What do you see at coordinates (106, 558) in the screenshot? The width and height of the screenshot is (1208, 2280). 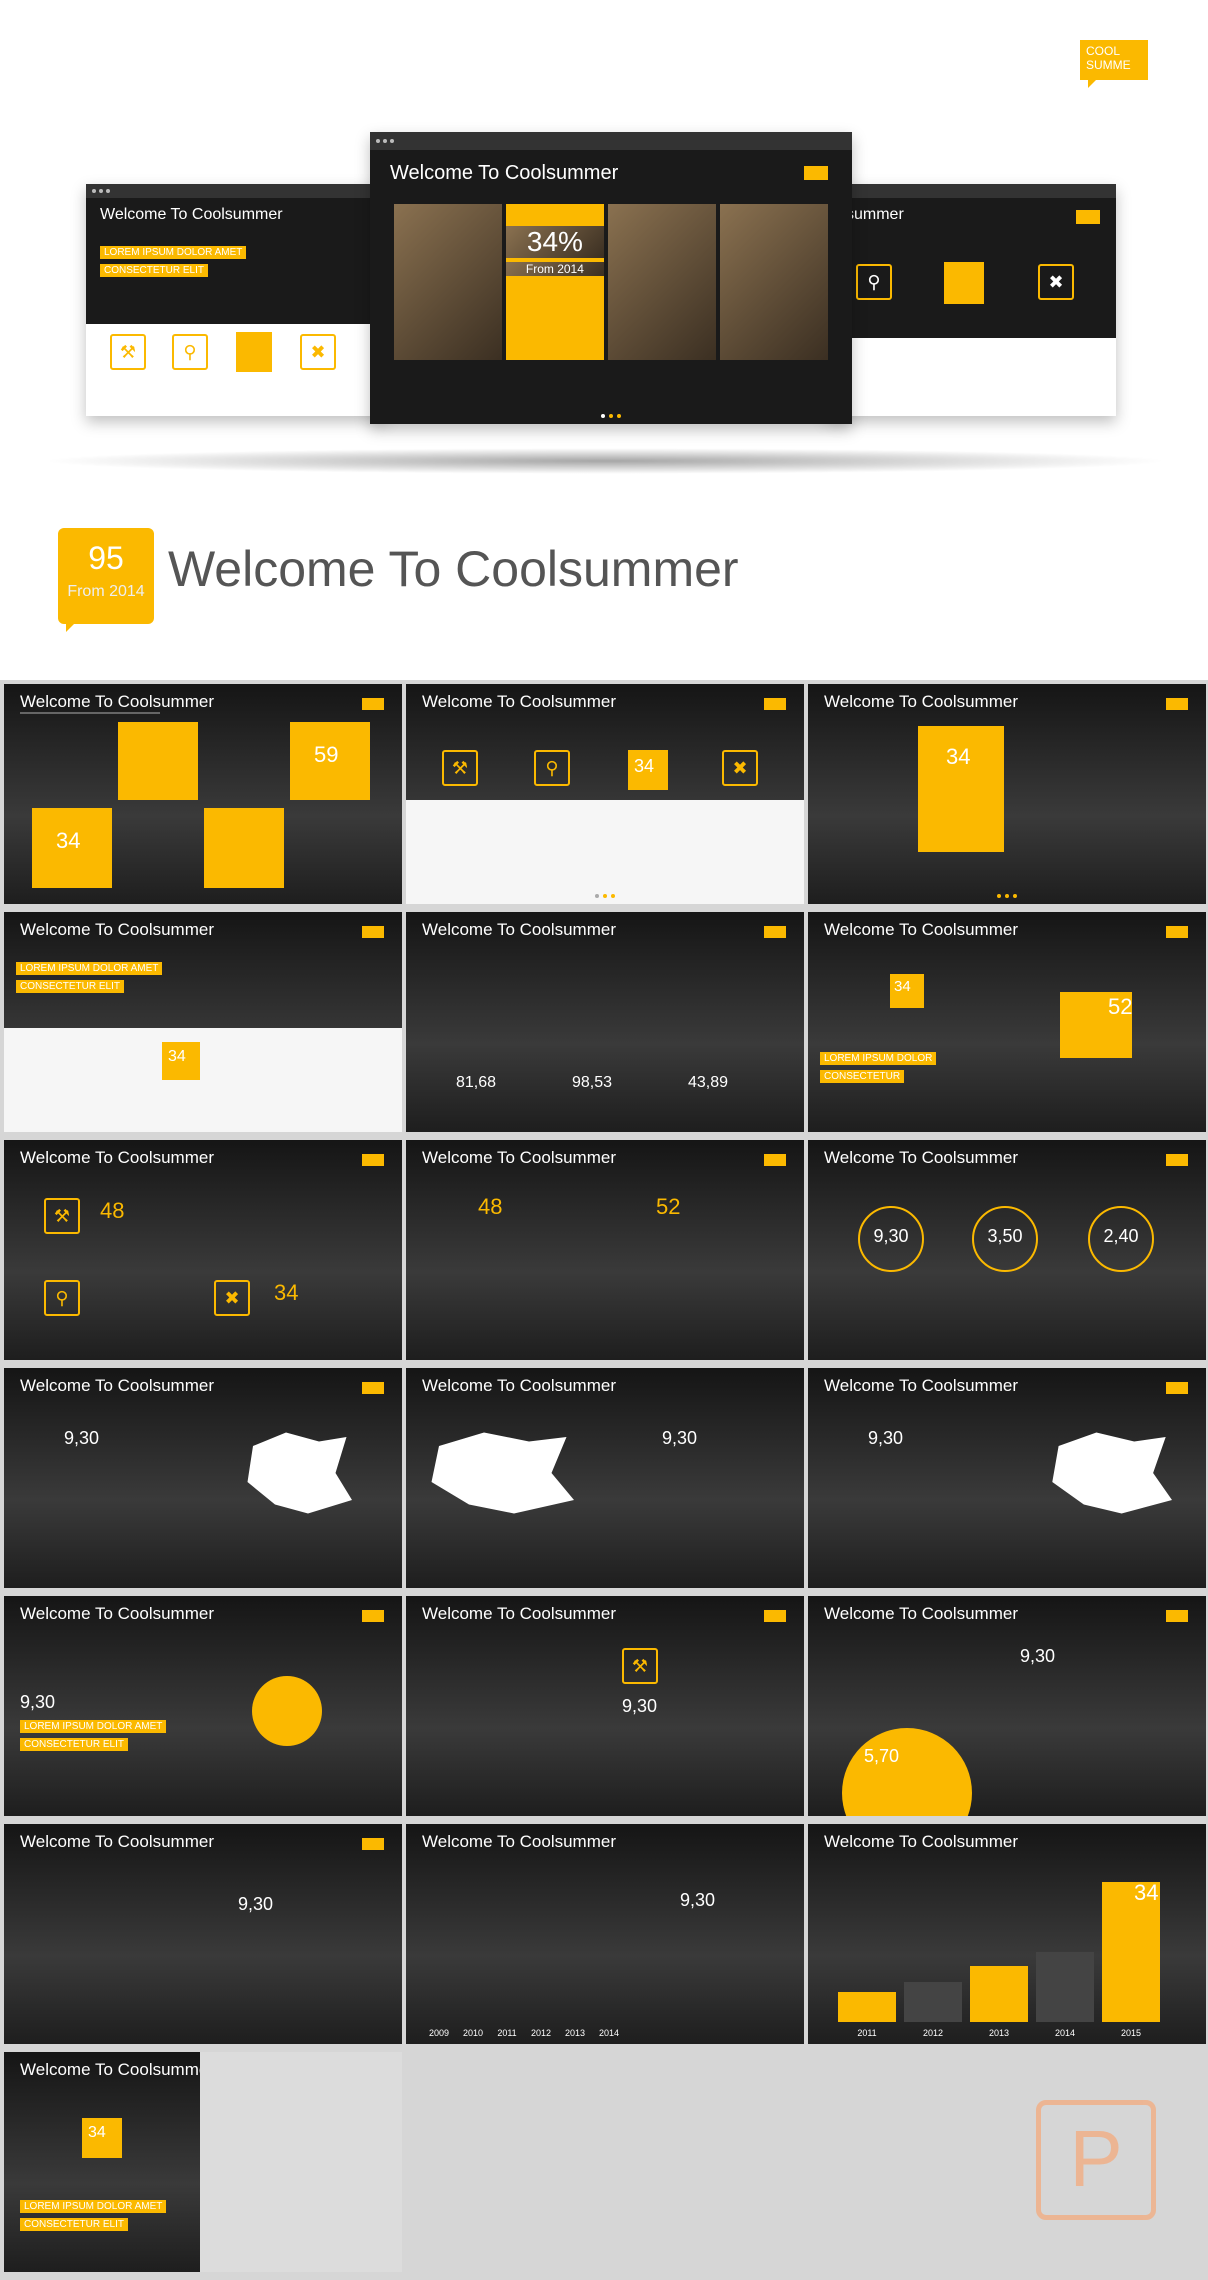 I see `score-value: 95` at bounding box center [106, 558].